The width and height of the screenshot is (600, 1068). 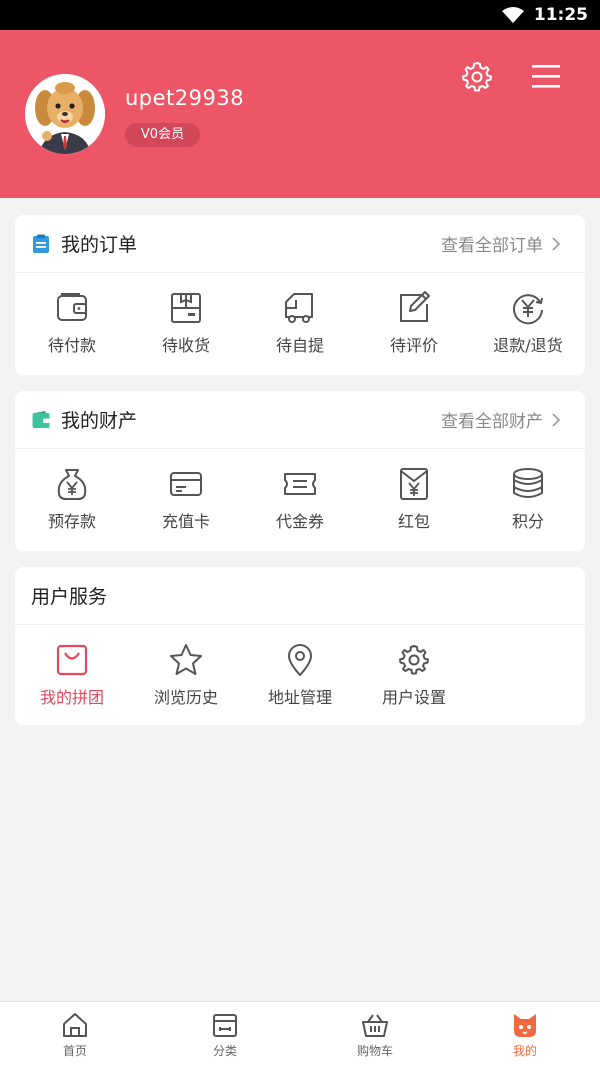 I want to click on service-browse-history: 浏览历史, so click(x=186, y=675).